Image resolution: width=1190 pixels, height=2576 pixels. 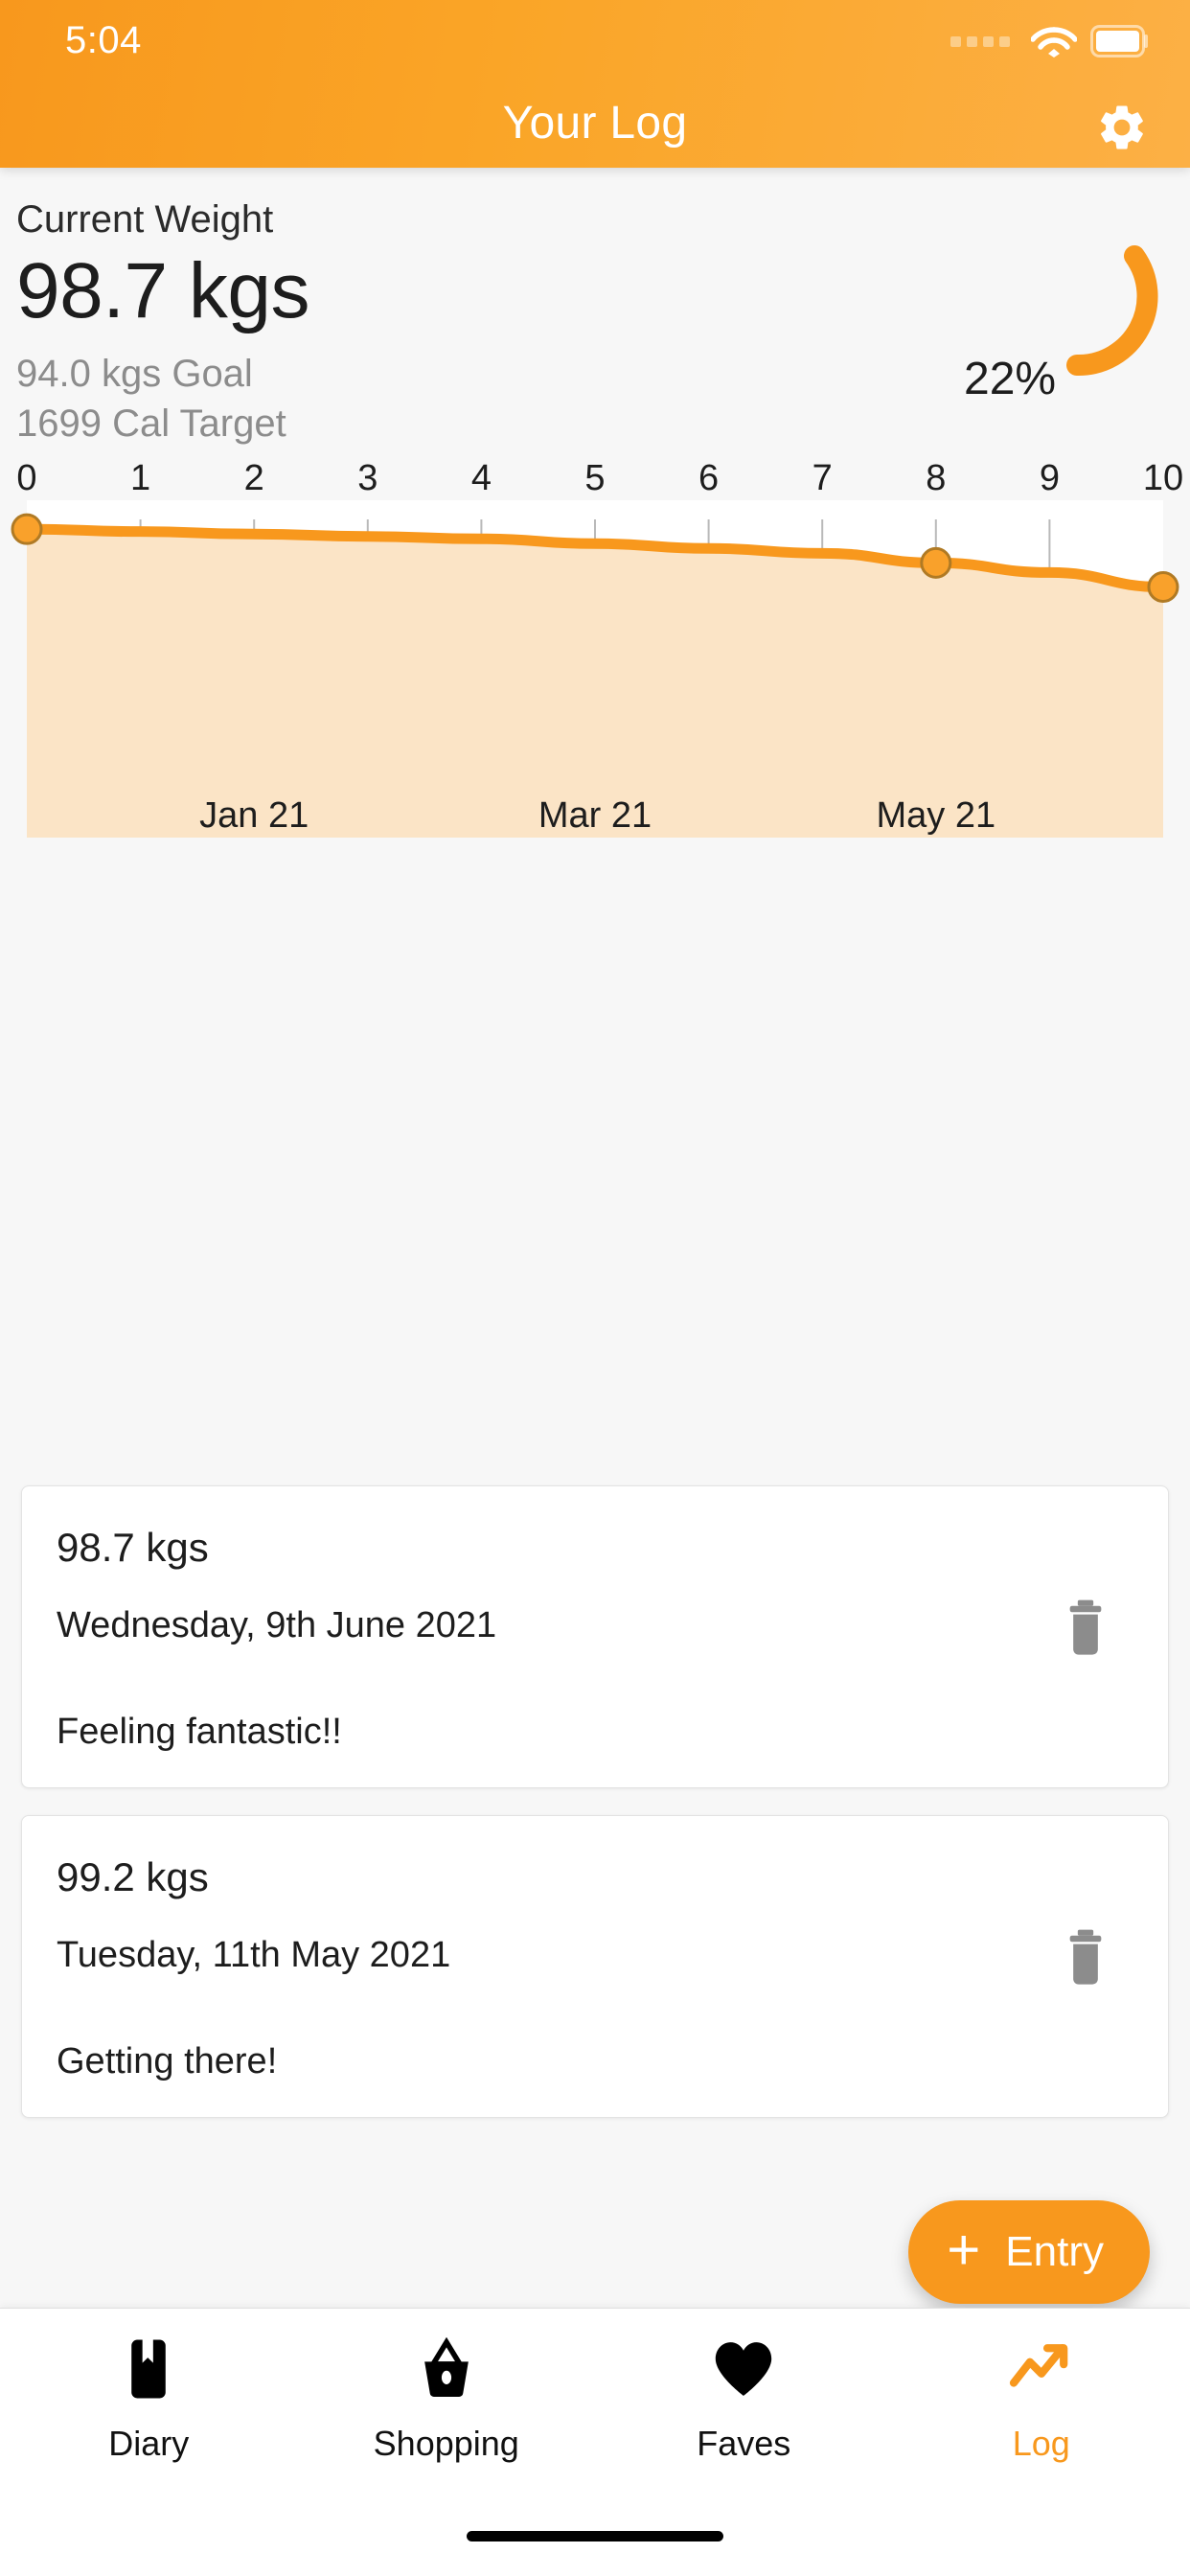 What do you see at coordinates (367, 478) in the screenshot?
I see `chart-x-tick: 3` at bounding box center [367, 478].